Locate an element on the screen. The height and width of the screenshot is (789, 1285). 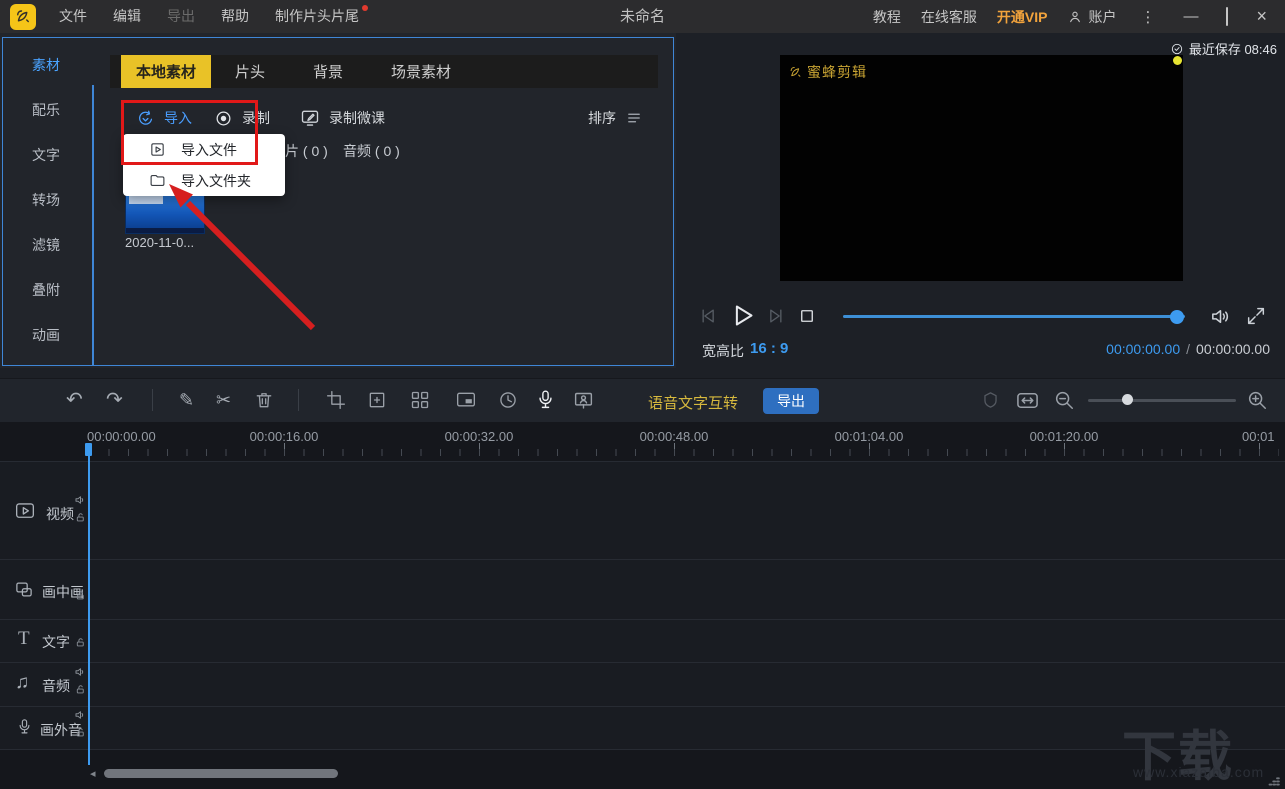
import-button: 导入 is located at coordinates (164, 118).